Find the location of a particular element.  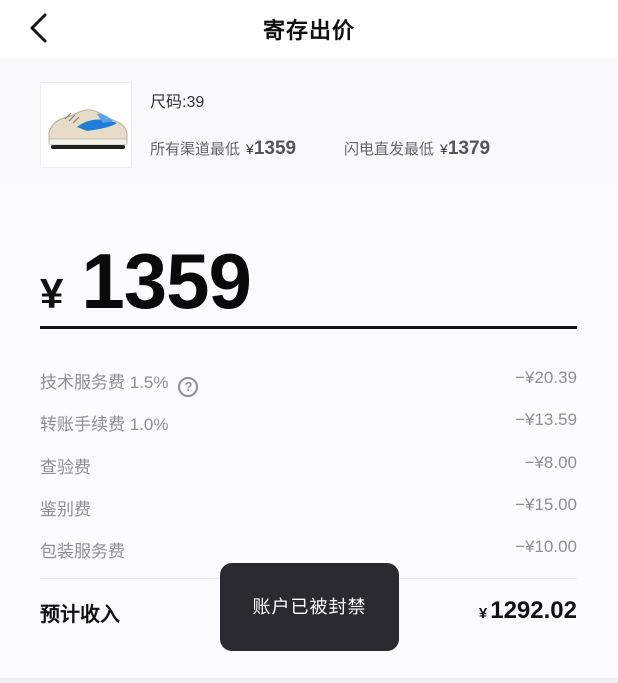

fee-row-transfer: 转账手续费 1.0% −¥13.59 is located at coordinates (308, 421).